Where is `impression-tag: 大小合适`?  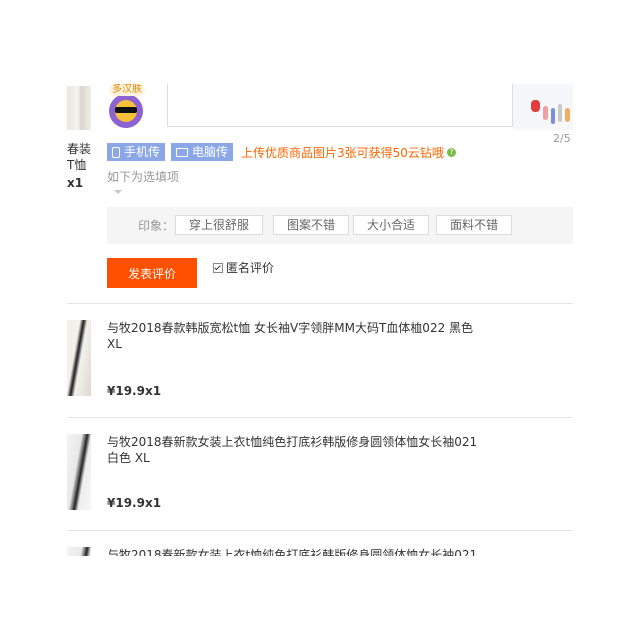
impression-tag: 大小合适 is located at coordinates (391, 225).